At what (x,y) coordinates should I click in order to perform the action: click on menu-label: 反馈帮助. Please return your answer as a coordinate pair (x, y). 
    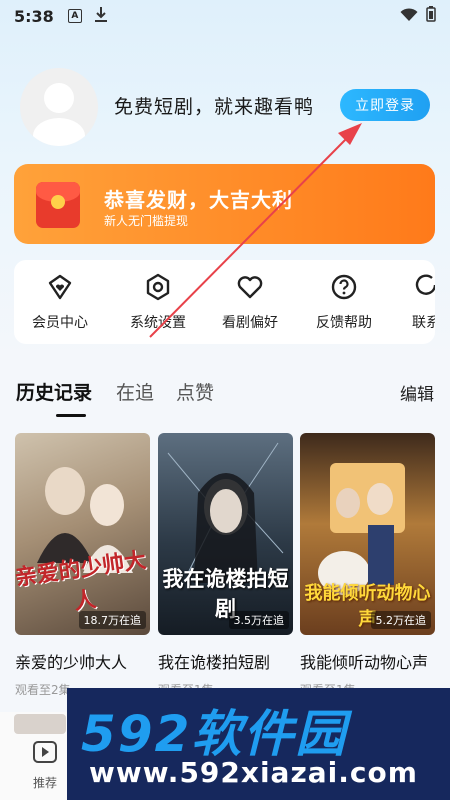
    Looking at the image, I should click on (344, 323).